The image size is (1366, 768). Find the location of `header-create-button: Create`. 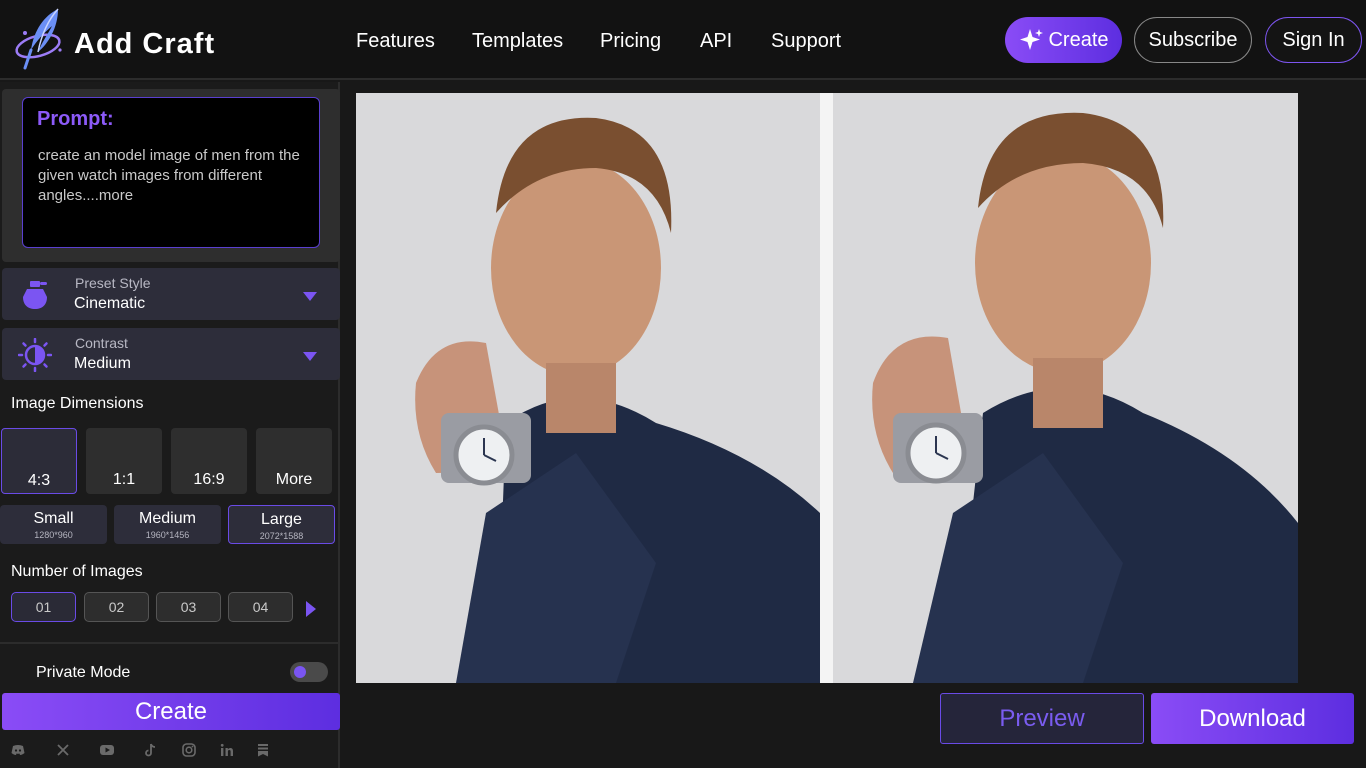

header-create-button: Create is located at coordinates (1063, 40).